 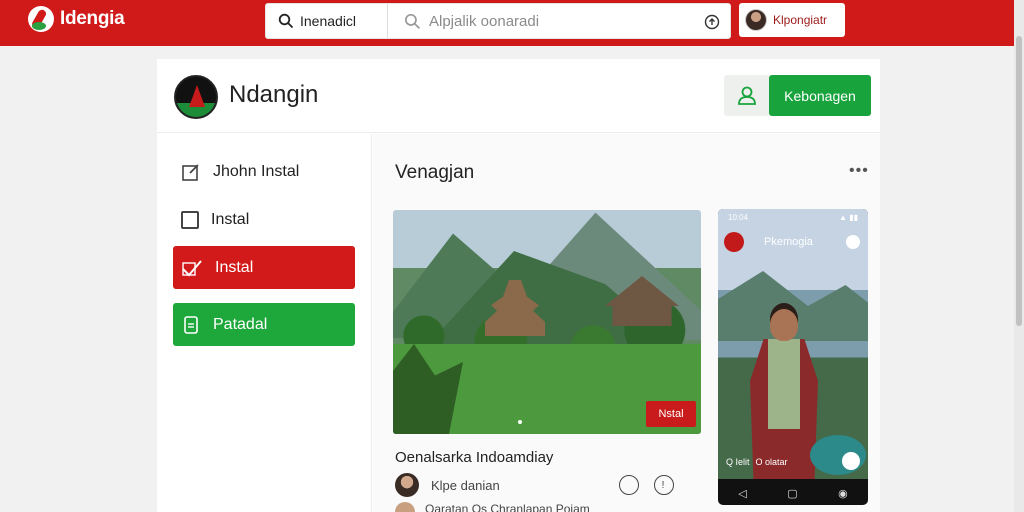 I want to click on user-name: Klpongiatr, so click(x=800, y=20).